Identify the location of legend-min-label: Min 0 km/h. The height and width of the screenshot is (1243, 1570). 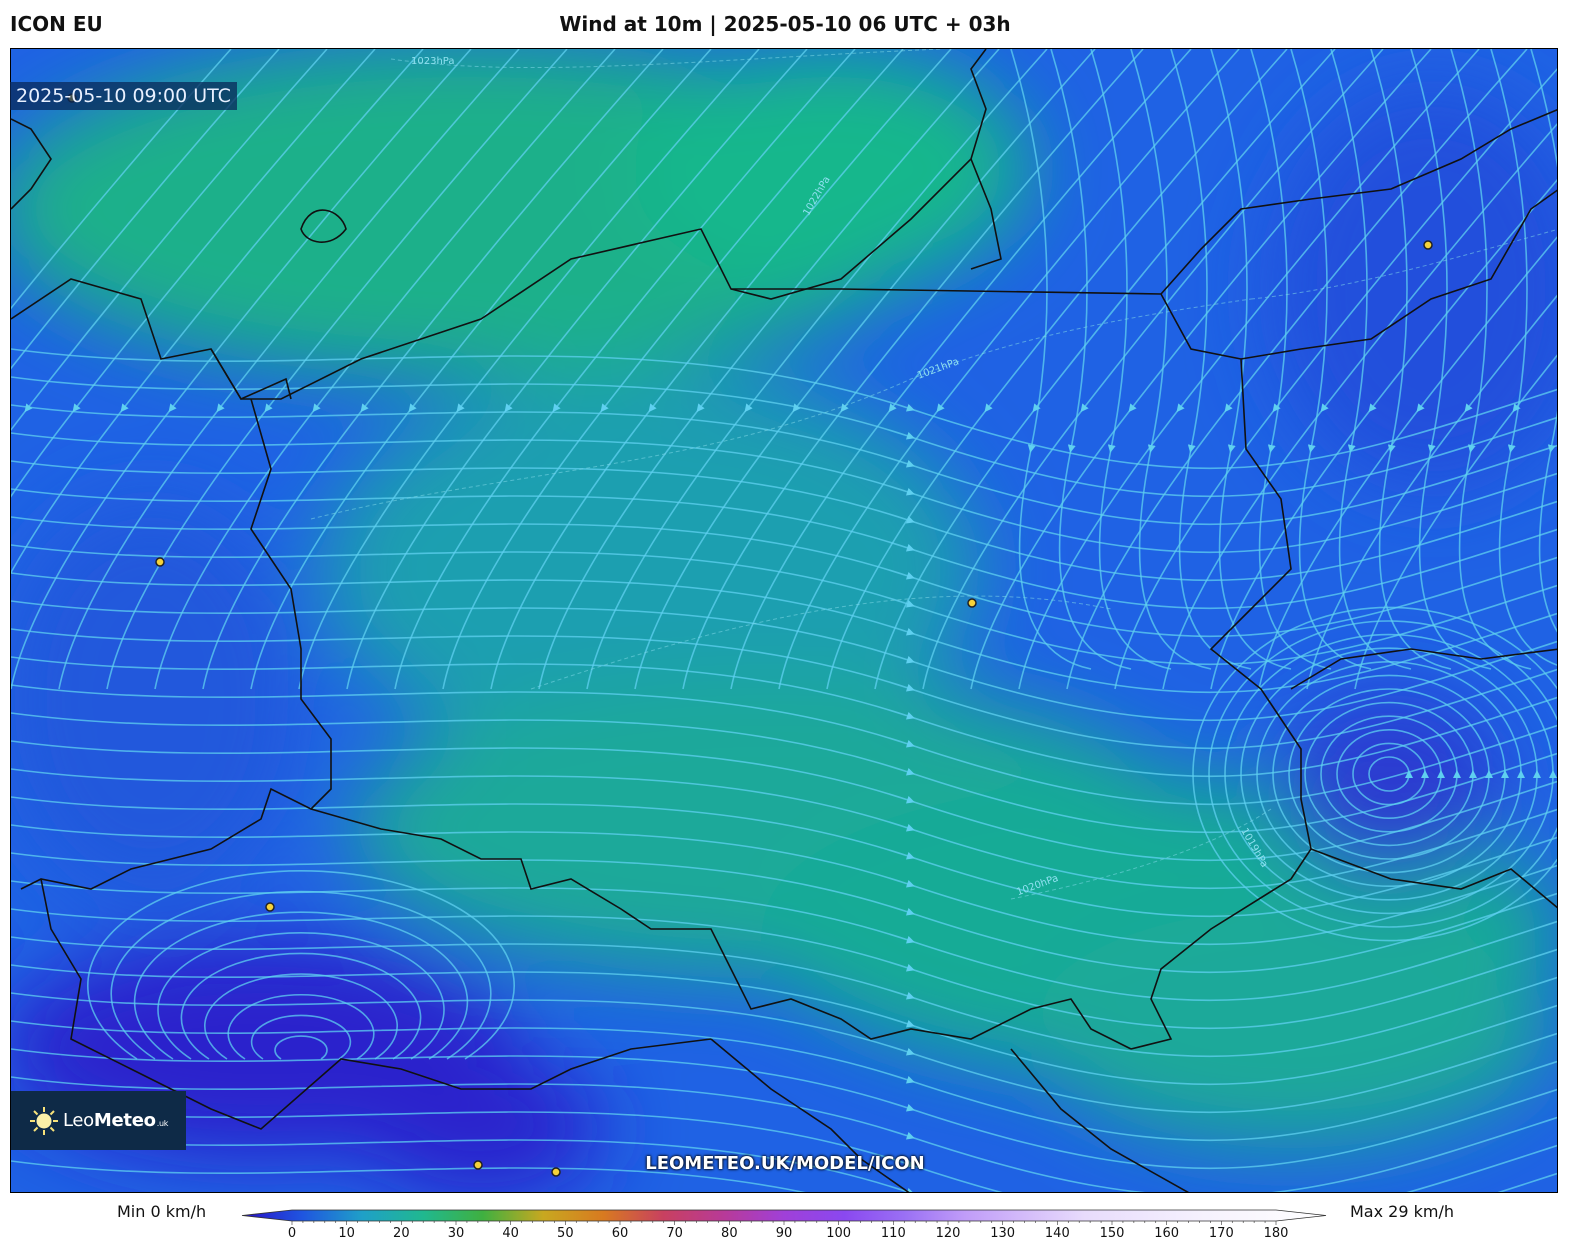
(162, 1211).